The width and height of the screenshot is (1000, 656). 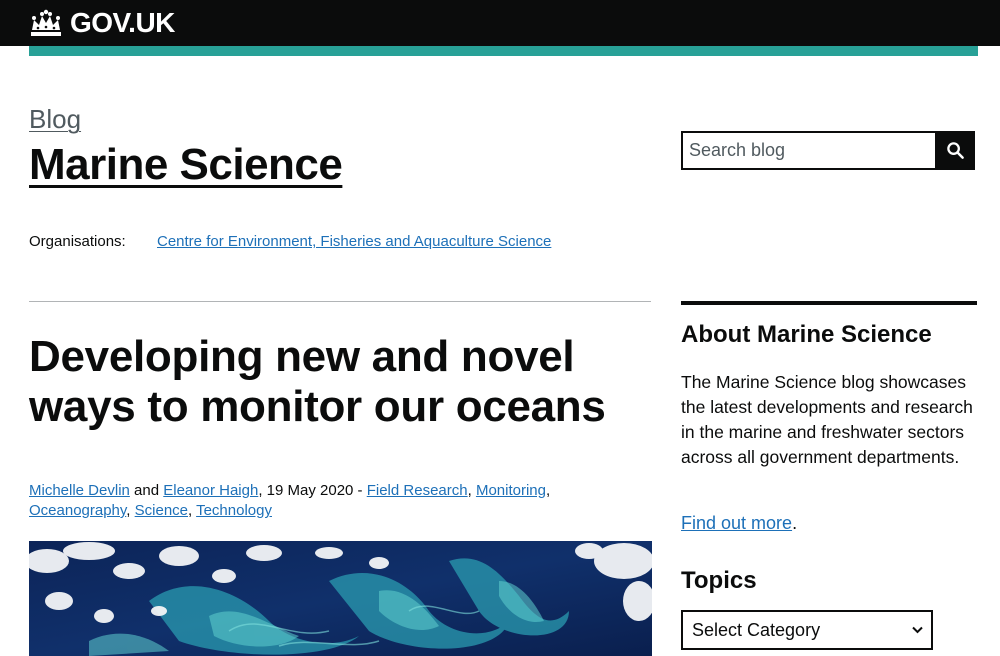 I want to click on tag-link: Science, so click(x=161, y=510).